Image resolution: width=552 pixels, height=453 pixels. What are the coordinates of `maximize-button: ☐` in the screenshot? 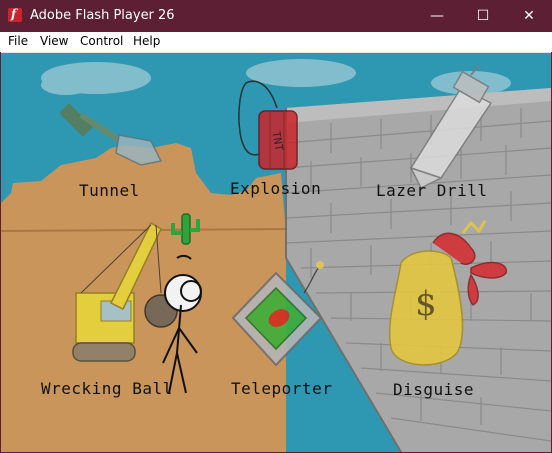 It's located at (483, 16).